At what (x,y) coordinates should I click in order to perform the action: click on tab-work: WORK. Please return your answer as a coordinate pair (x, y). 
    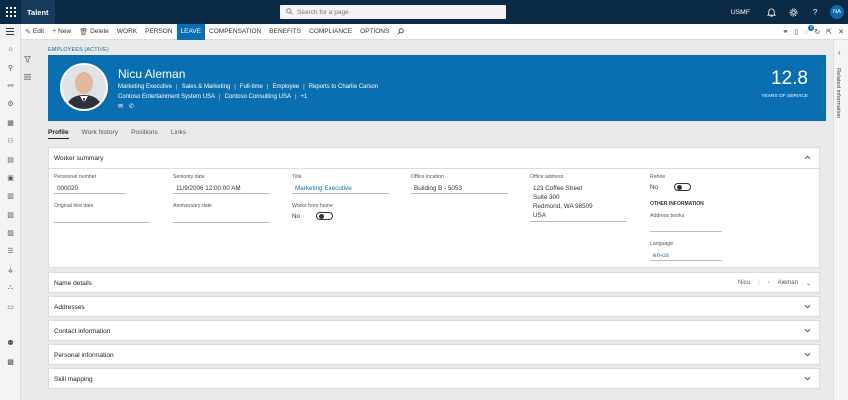
    Looking at the image, I should click on (127, 32).